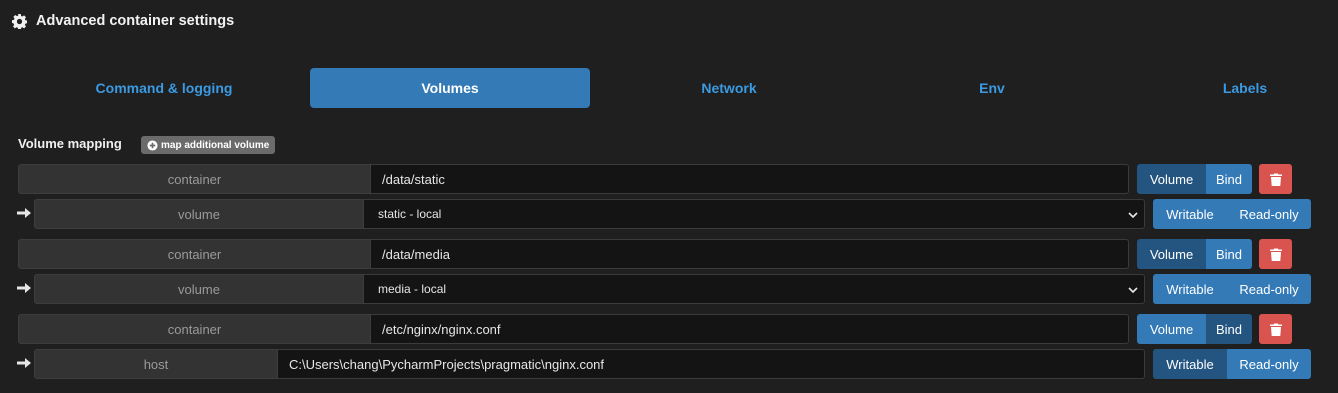  Describe the element at coordinates (215, 145) in the screenshot. I see `map-additional-volume-label: map additional volume` at that location.